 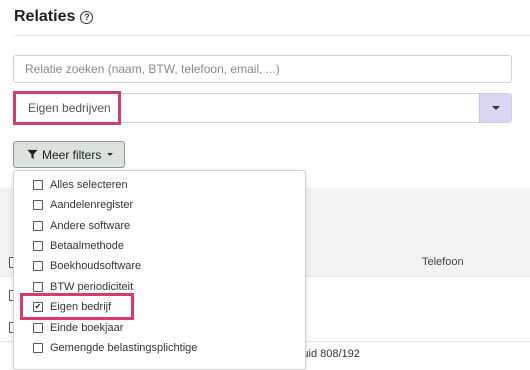 I want to click on select-toggle-button, so click(x=495, y=108).